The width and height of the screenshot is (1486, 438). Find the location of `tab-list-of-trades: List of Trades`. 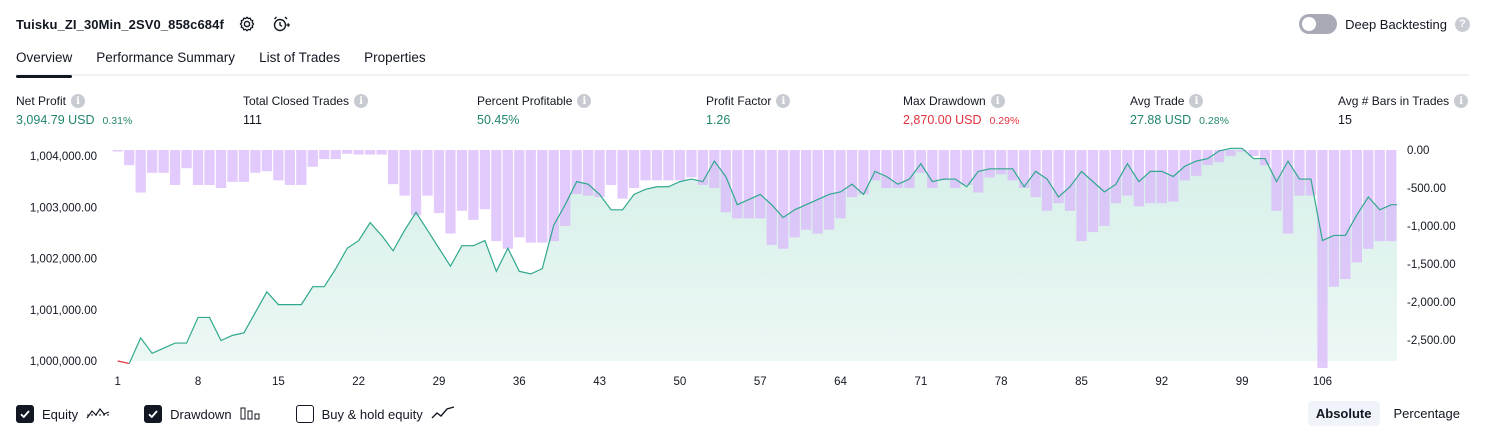

tab-list-of-trades: List of Trades is located at coordinates (299, 61).